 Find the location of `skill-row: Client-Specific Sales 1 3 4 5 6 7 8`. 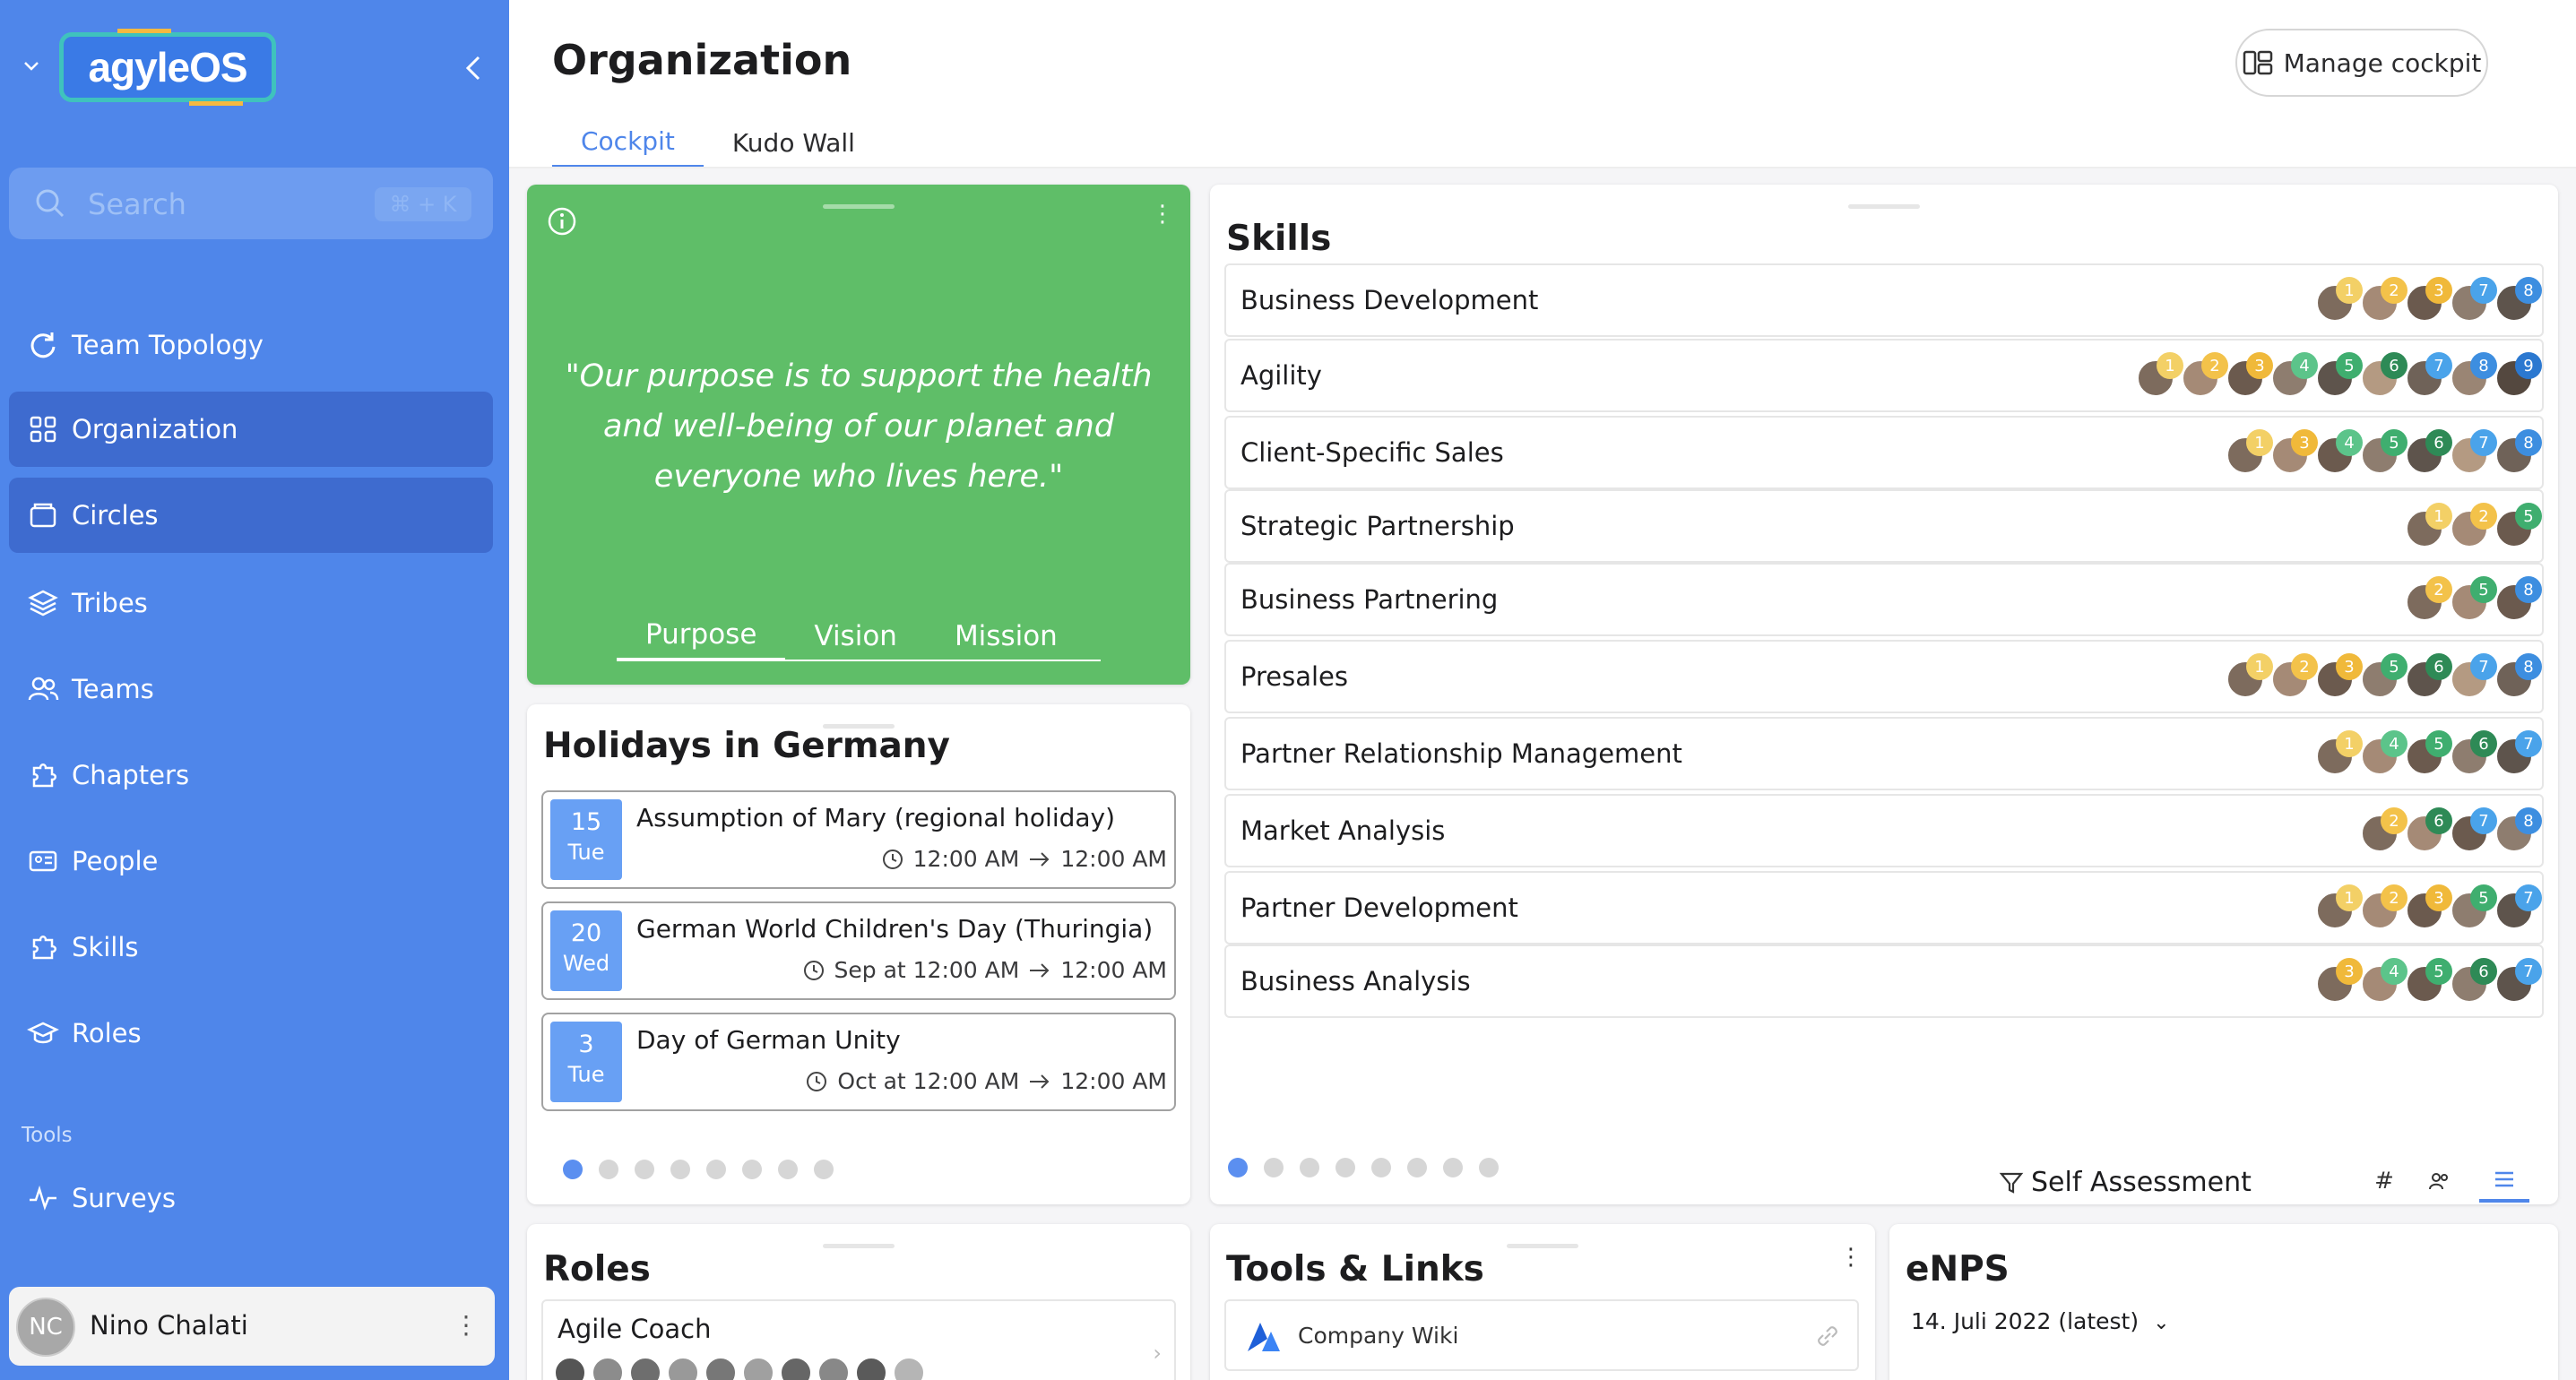

skill-row: Client-Specific Sales 1 3 4 5 6 7 8 is located at coordinates (1884, 452).